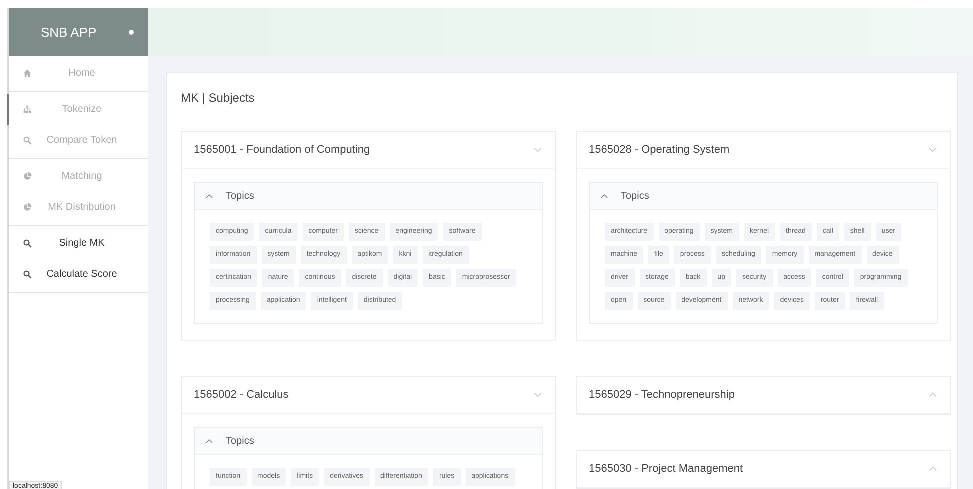 The width and height of the screenshot is (973, 489). Describe the element at coordinates (763, 469) in the screenshot. I see `subject-header: 1565030 - Project Management` at that location.